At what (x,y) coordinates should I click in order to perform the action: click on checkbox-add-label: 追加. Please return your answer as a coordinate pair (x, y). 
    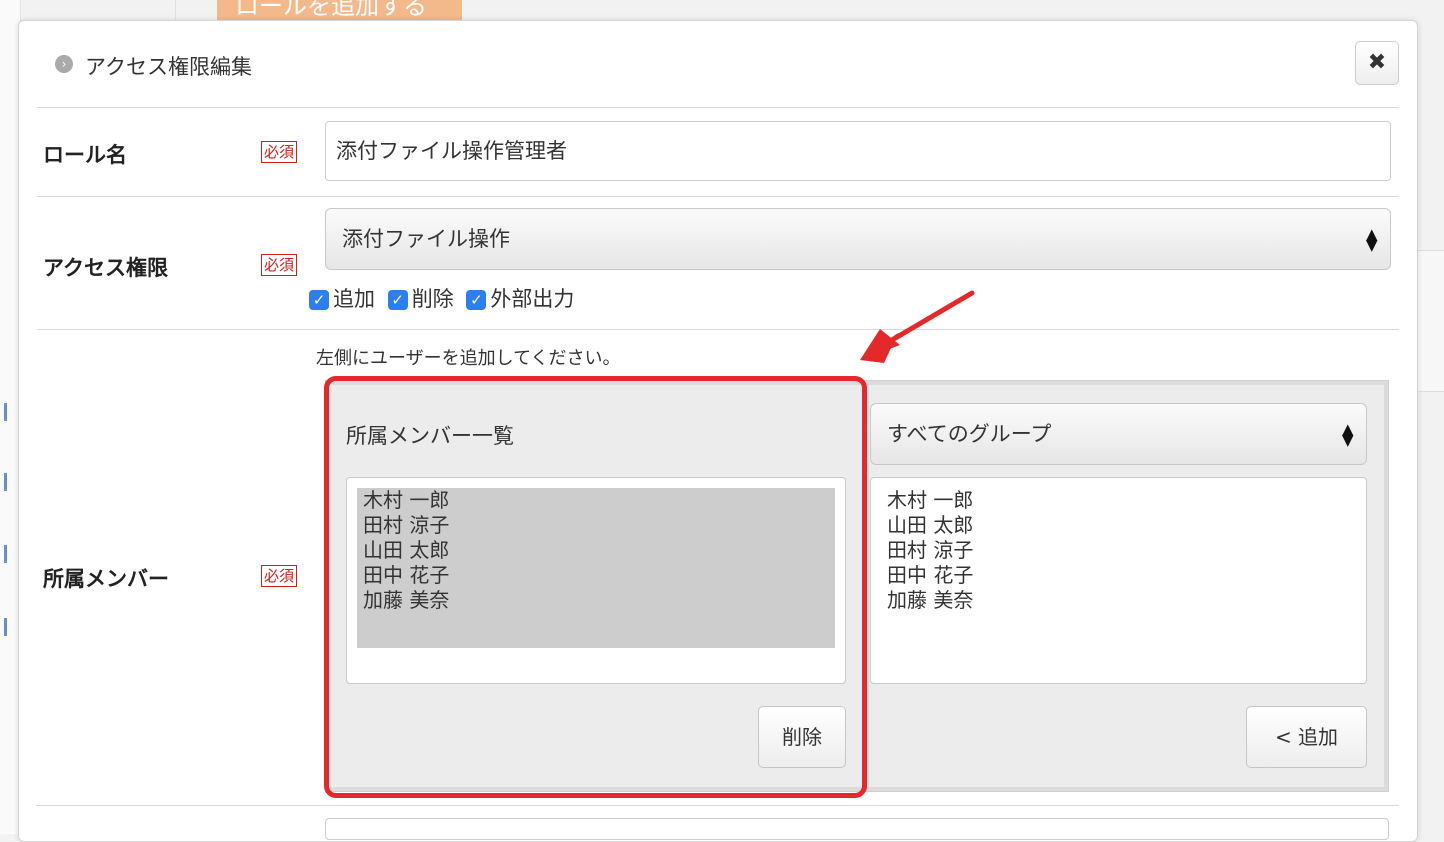
    Looking at the image, I should click on (354, 299).